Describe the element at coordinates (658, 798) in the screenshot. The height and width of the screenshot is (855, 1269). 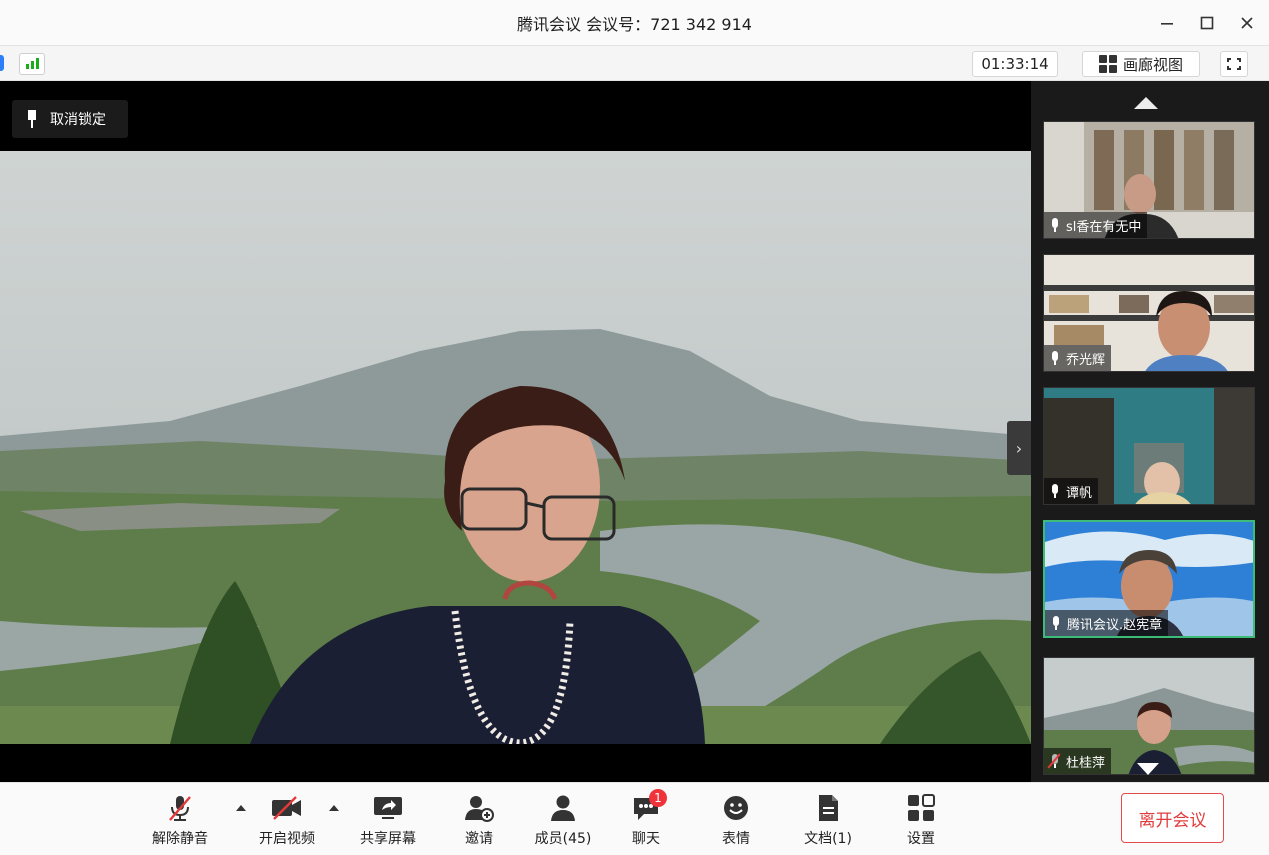
I see `chat-unread-badge: 1` at that location.